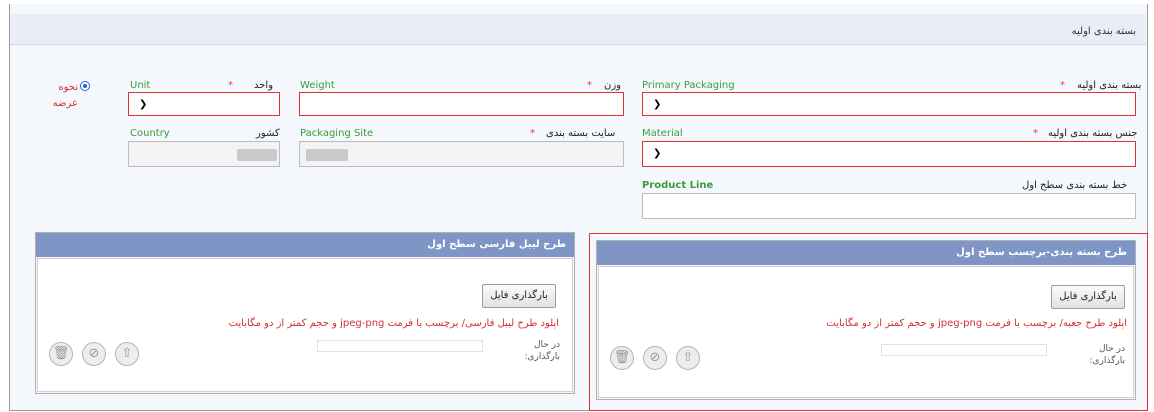  What do you see at coordinates (581, 133) in the screenshot?
I see `packaging-site-label-fa: سایت بسته بندی` at bounding box center [581, 133].